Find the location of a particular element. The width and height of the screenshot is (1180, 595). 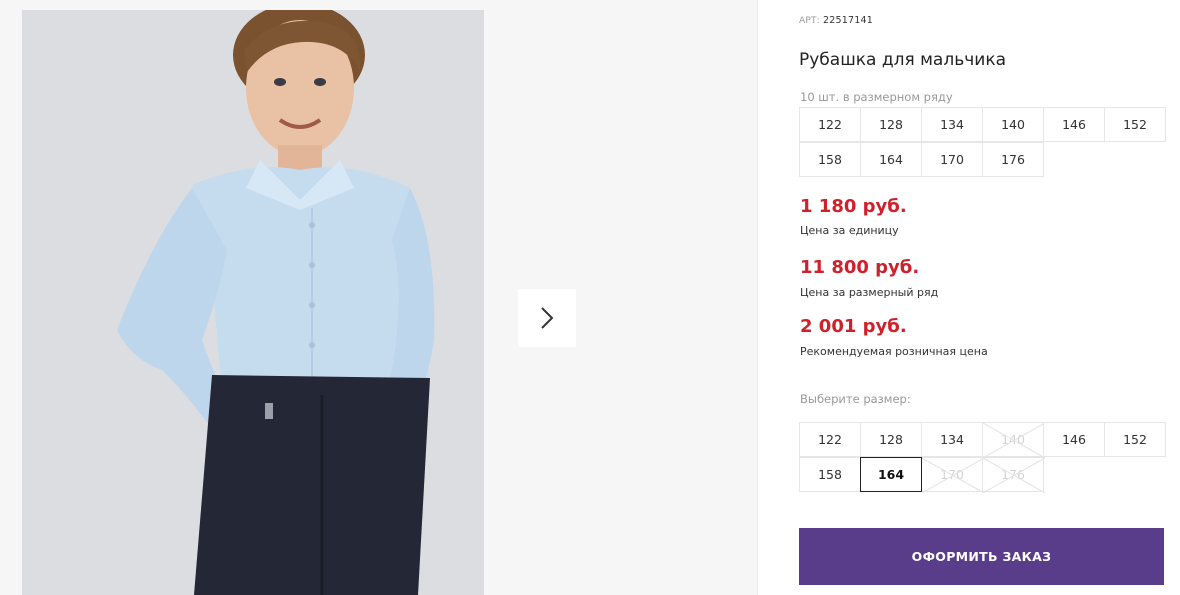

size-option-label: 158 is located at coordinates (830, 474).